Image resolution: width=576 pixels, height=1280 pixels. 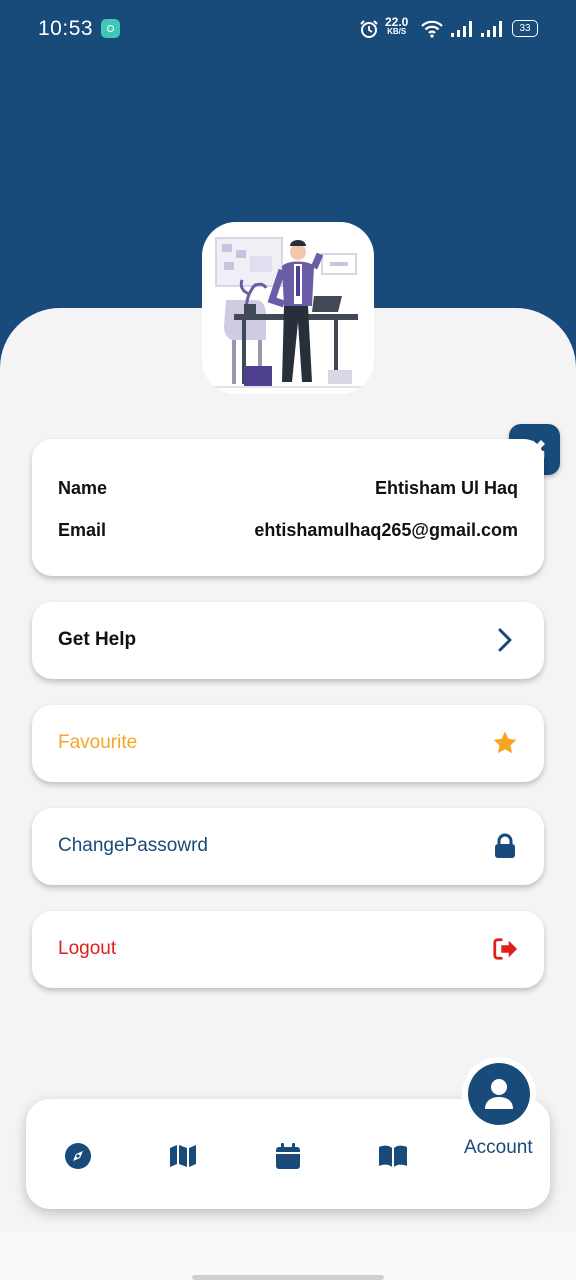 What do you see at coordinates (393, 1156) in the screenshot?
I see `book-icon` at bounding box center [393, 1156].